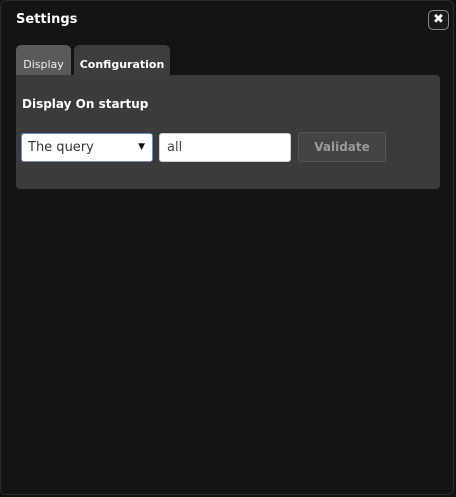 This screenshot has width=456, height=497. Describe the element at coordinates (47, 19) in the screenshot. I see `dialog-title: Settings` at that location.